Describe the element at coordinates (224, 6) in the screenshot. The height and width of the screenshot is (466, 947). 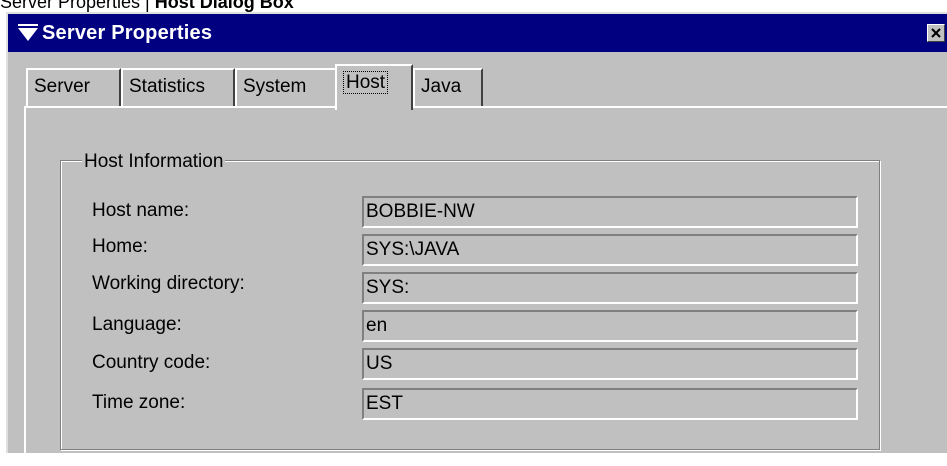
I see `caption-bold: Host Dialog Box` at that location.